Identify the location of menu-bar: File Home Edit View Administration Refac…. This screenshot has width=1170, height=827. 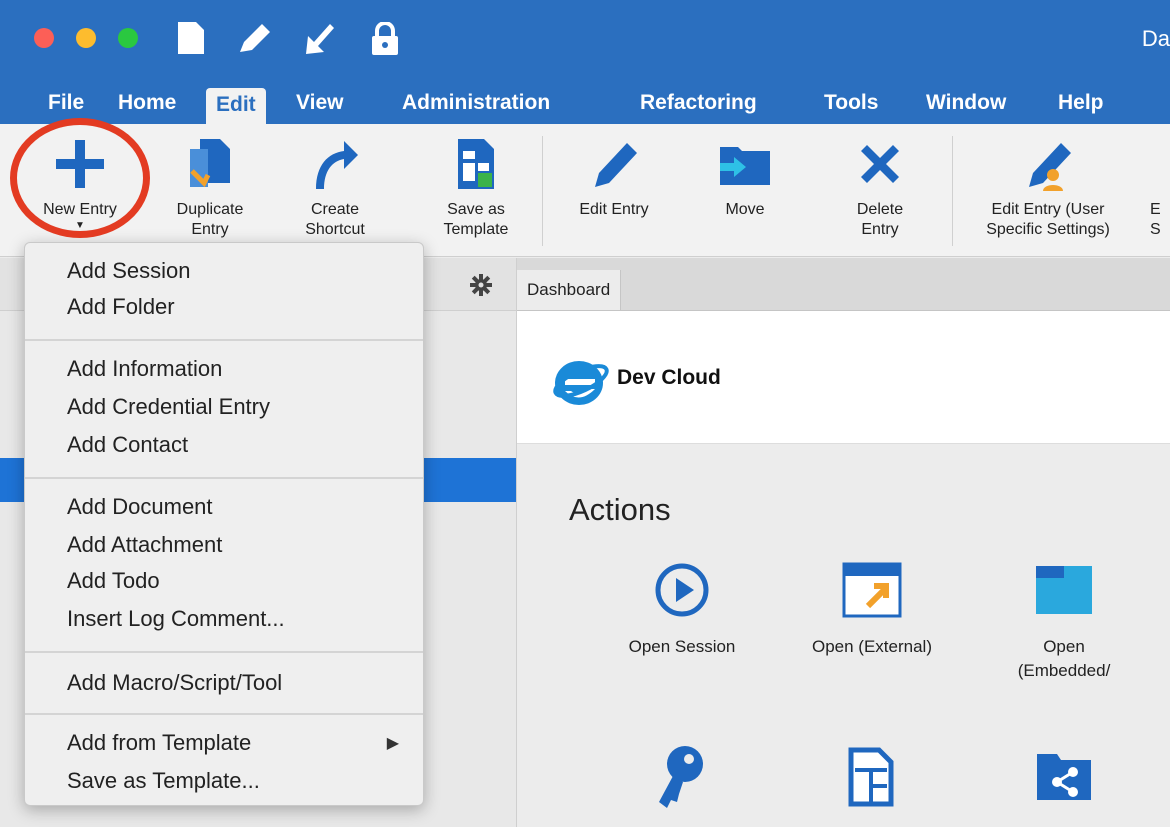
(585, 102).